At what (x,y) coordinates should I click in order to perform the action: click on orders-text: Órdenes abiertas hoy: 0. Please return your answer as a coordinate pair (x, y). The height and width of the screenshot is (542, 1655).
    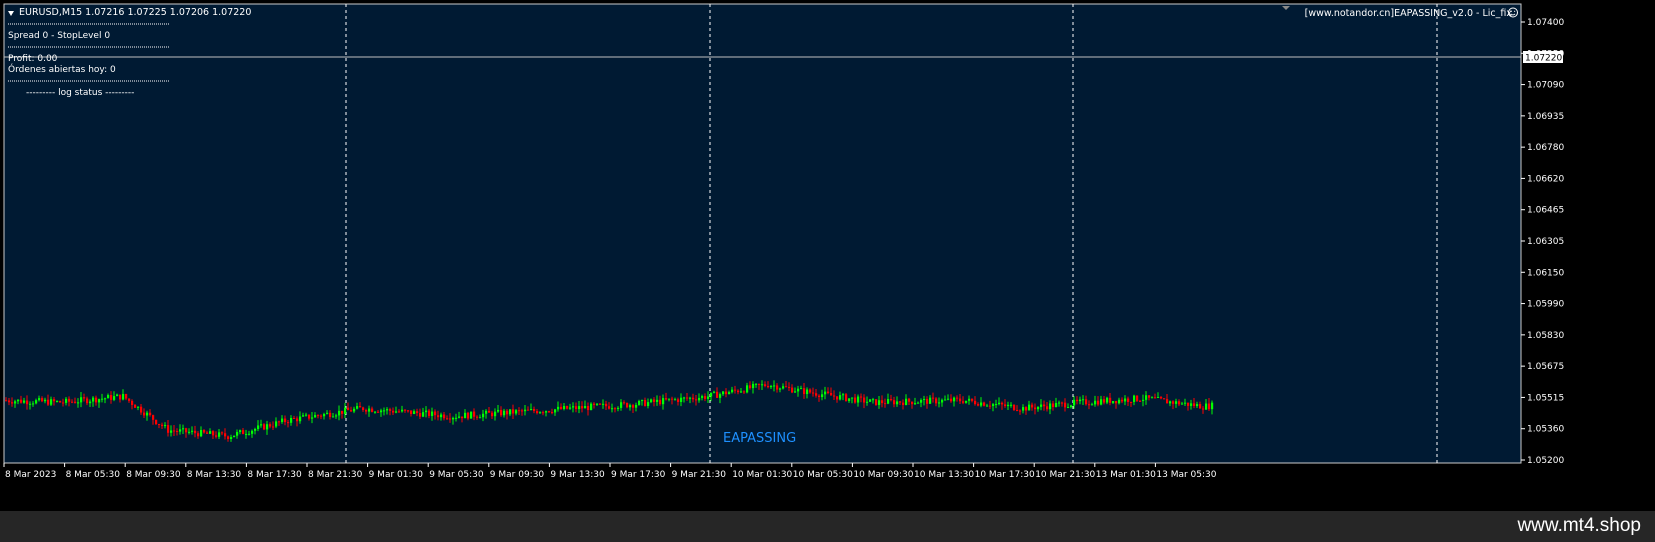
    Looking at the image, I should click on (62, 69).